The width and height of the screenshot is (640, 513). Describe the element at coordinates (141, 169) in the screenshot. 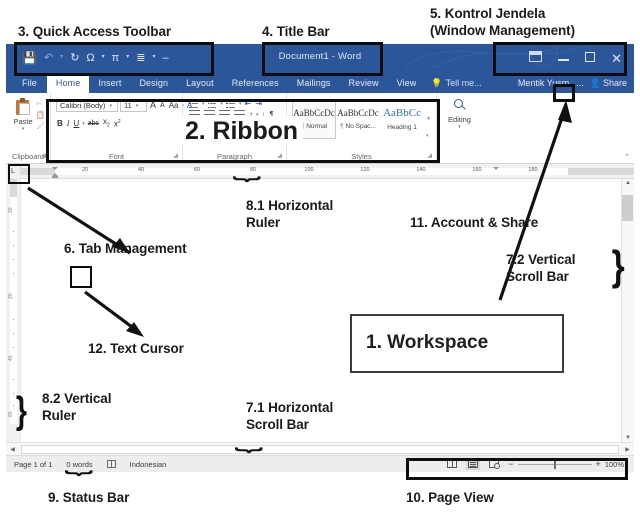

I see `ruler-tick-40: 40` at that location.